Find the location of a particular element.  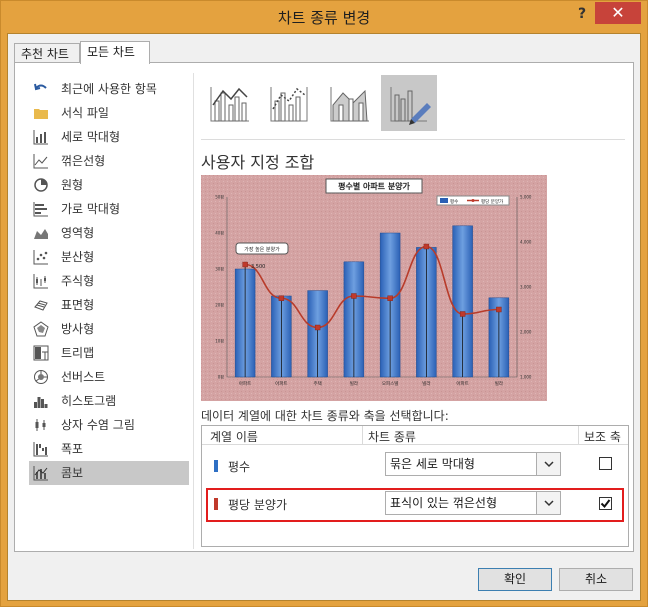

nav-item-box-whisker: 상자 수염 그림 is located at coordinates (109, 425).